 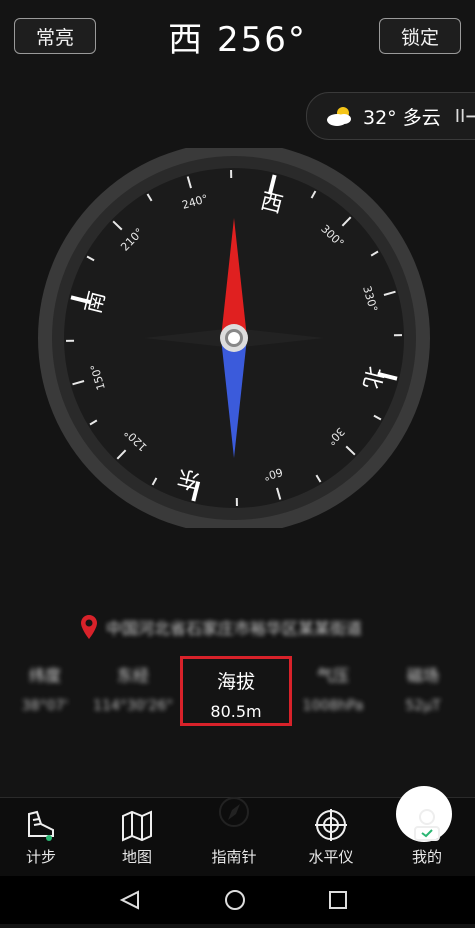 I want to click on stat-value: 52μT, so click(x=423, y=706).